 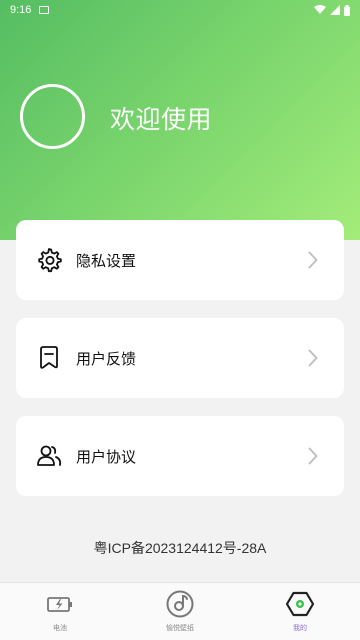 I want to click on battery-icon, so click(x=347, y=10).